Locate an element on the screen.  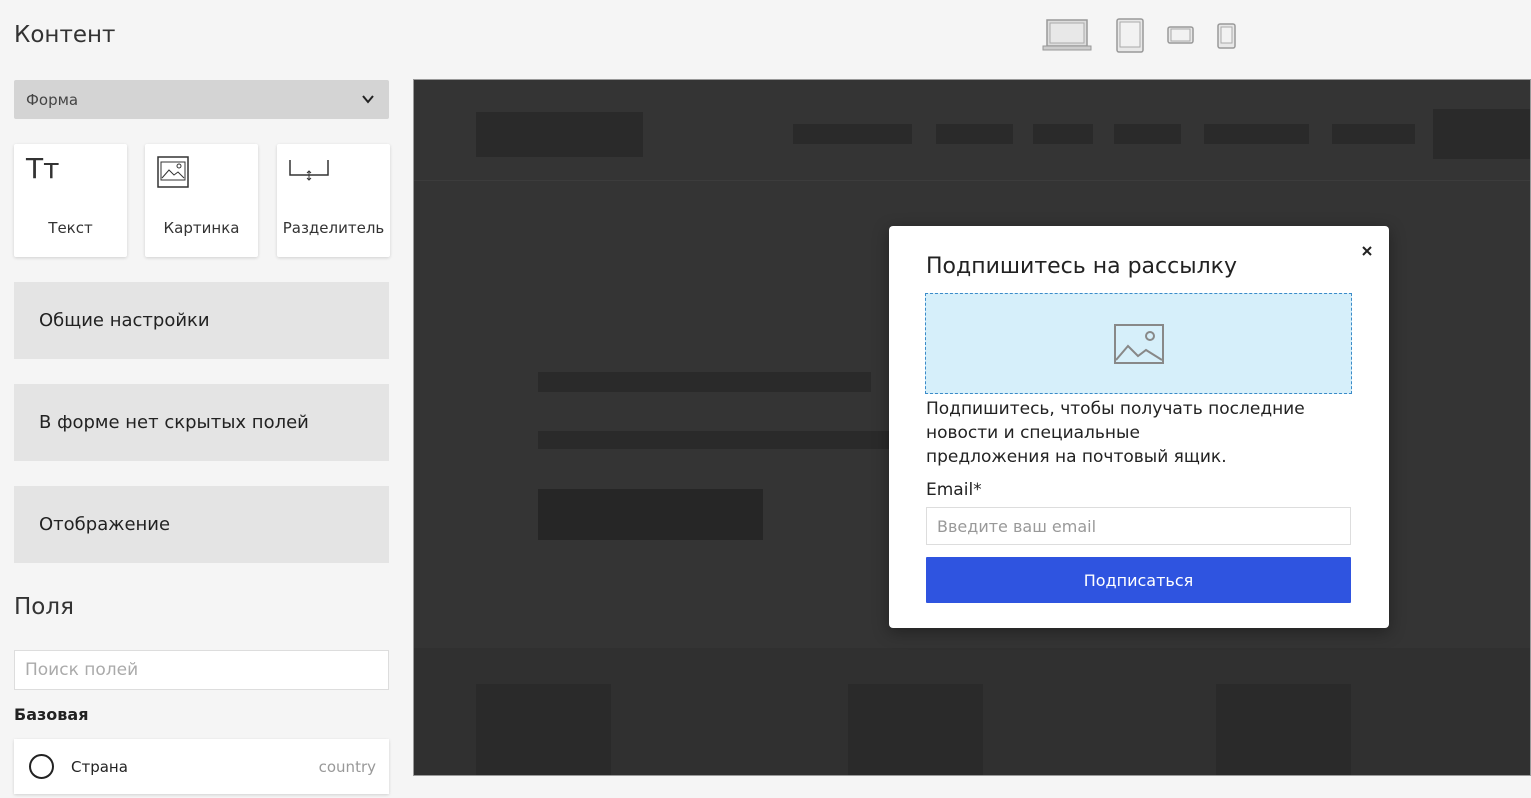
section-hidden-fields: В форме нет скрытых полей is located at coordinates (201, 422).